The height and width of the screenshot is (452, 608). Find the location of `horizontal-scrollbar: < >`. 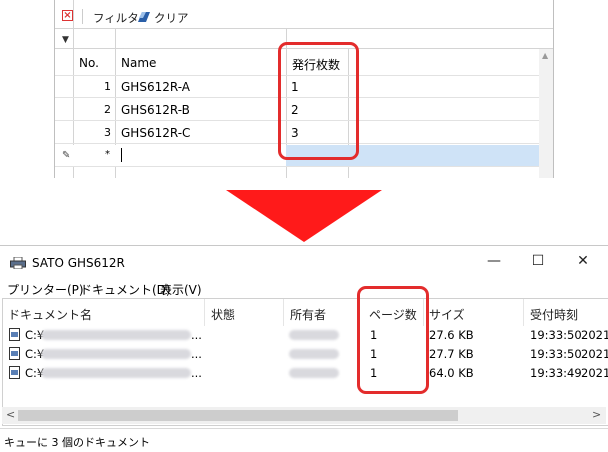

horizontal-scrollbar: < > is located at coordinates (304, 415).